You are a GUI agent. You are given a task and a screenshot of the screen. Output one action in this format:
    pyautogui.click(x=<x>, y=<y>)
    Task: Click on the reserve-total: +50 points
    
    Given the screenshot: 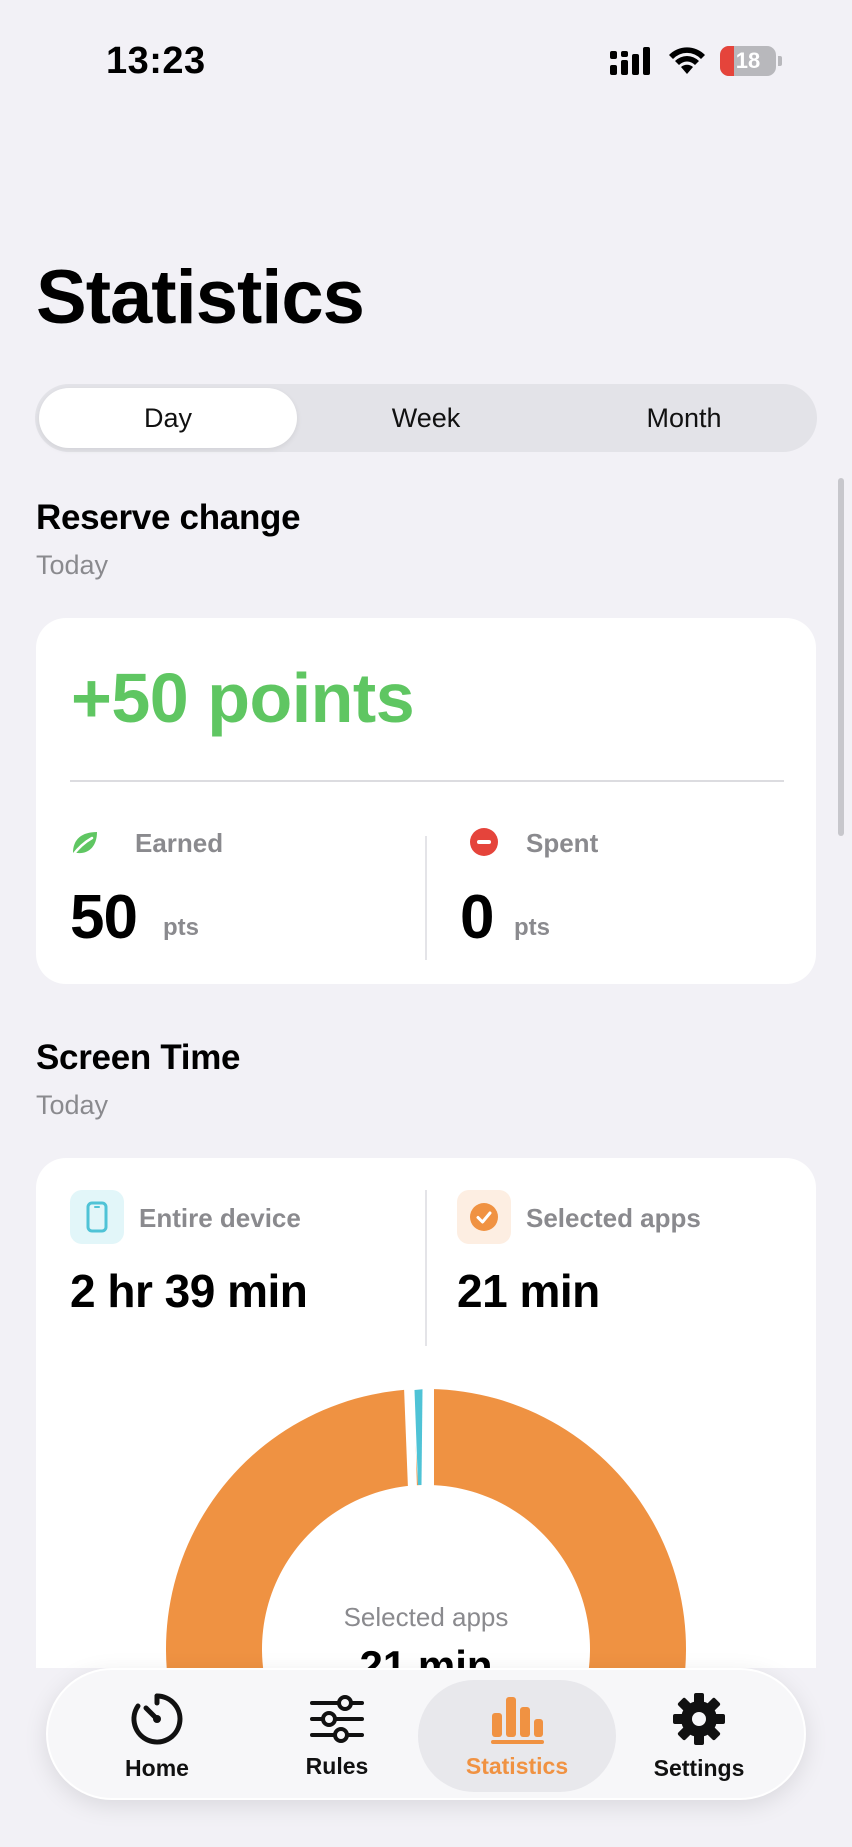 What is the action you would take?
    pyautogui.click(x=243, y=698)
    